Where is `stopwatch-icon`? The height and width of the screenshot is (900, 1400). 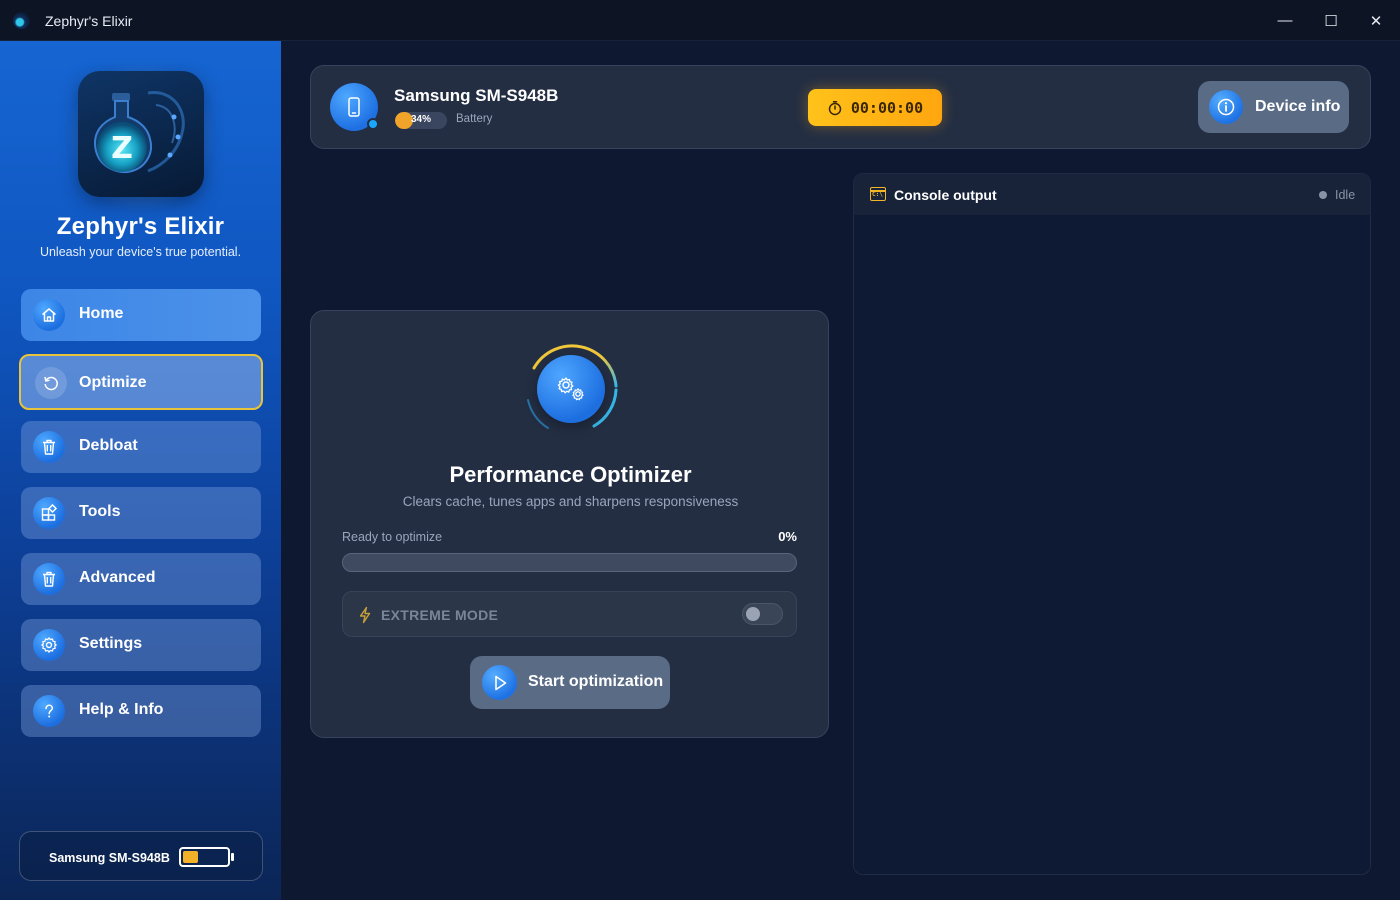
stopwatch-icon is located at coordinates (835, 107).